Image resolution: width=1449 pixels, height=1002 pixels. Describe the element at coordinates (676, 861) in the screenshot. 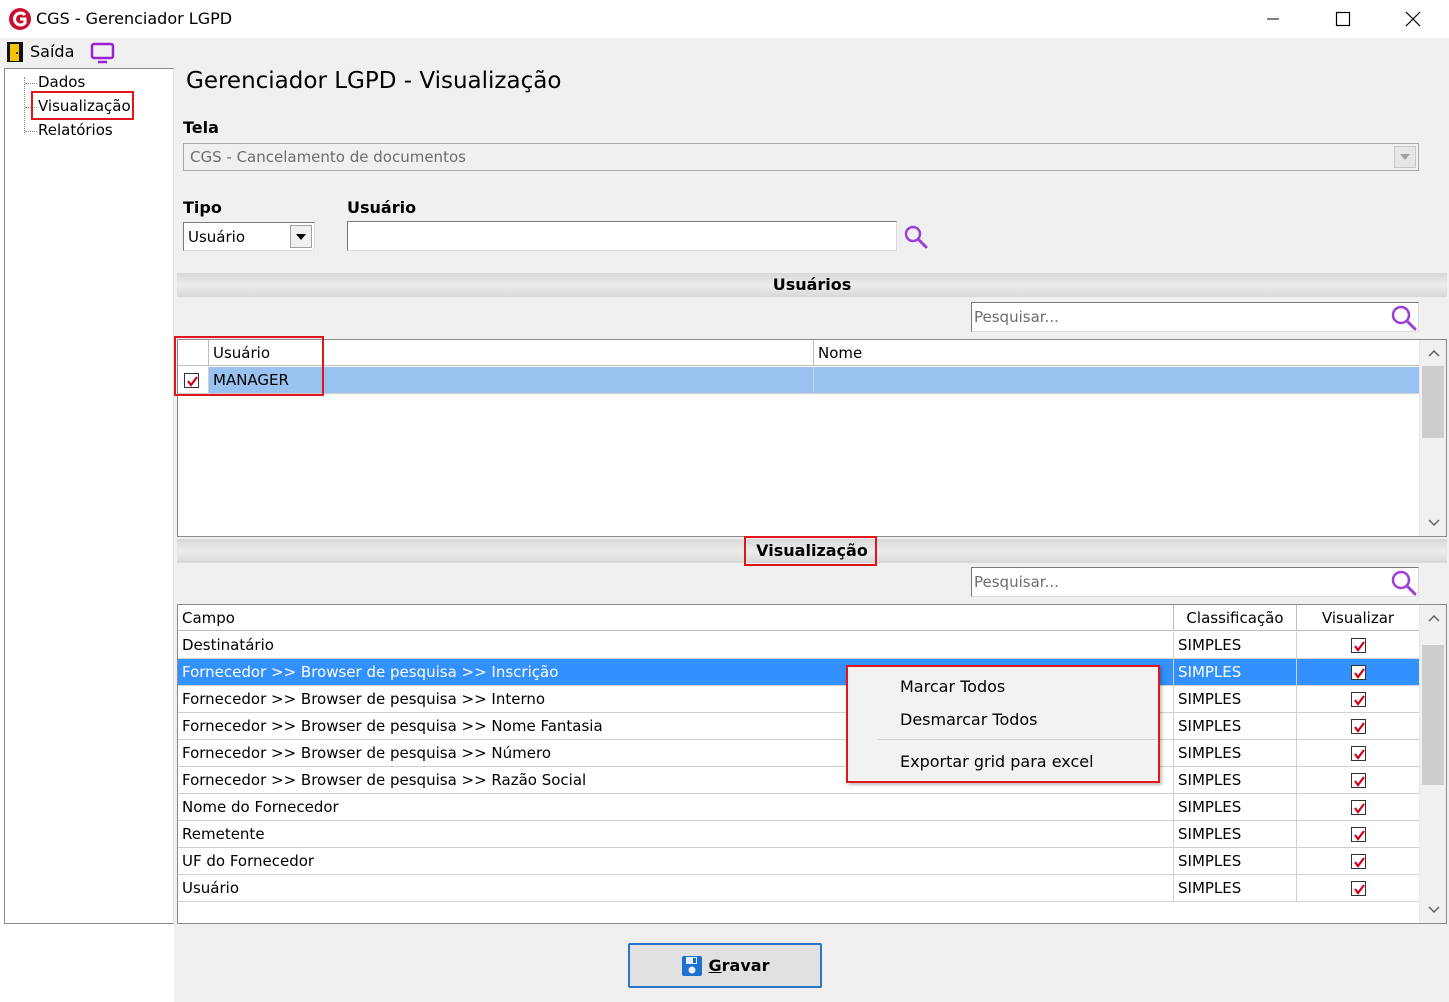

I see `cell-campo: UF do Fornecedor` at that location.